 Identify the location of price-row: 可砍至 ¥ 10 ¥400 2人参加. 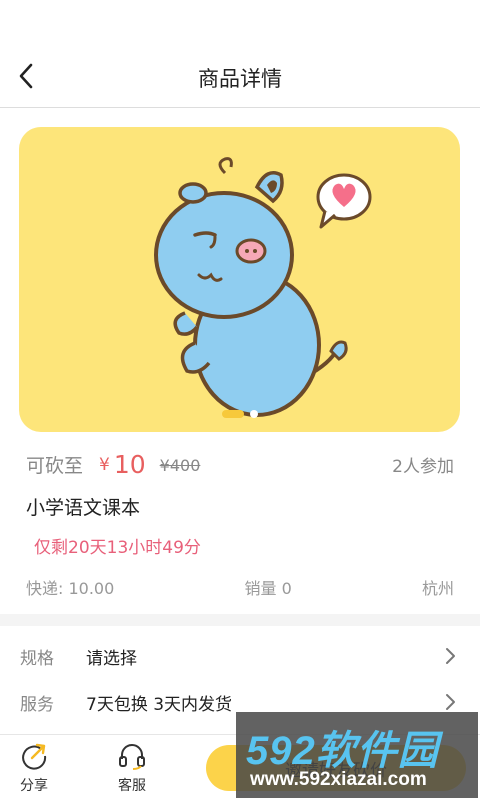
(240, 464).